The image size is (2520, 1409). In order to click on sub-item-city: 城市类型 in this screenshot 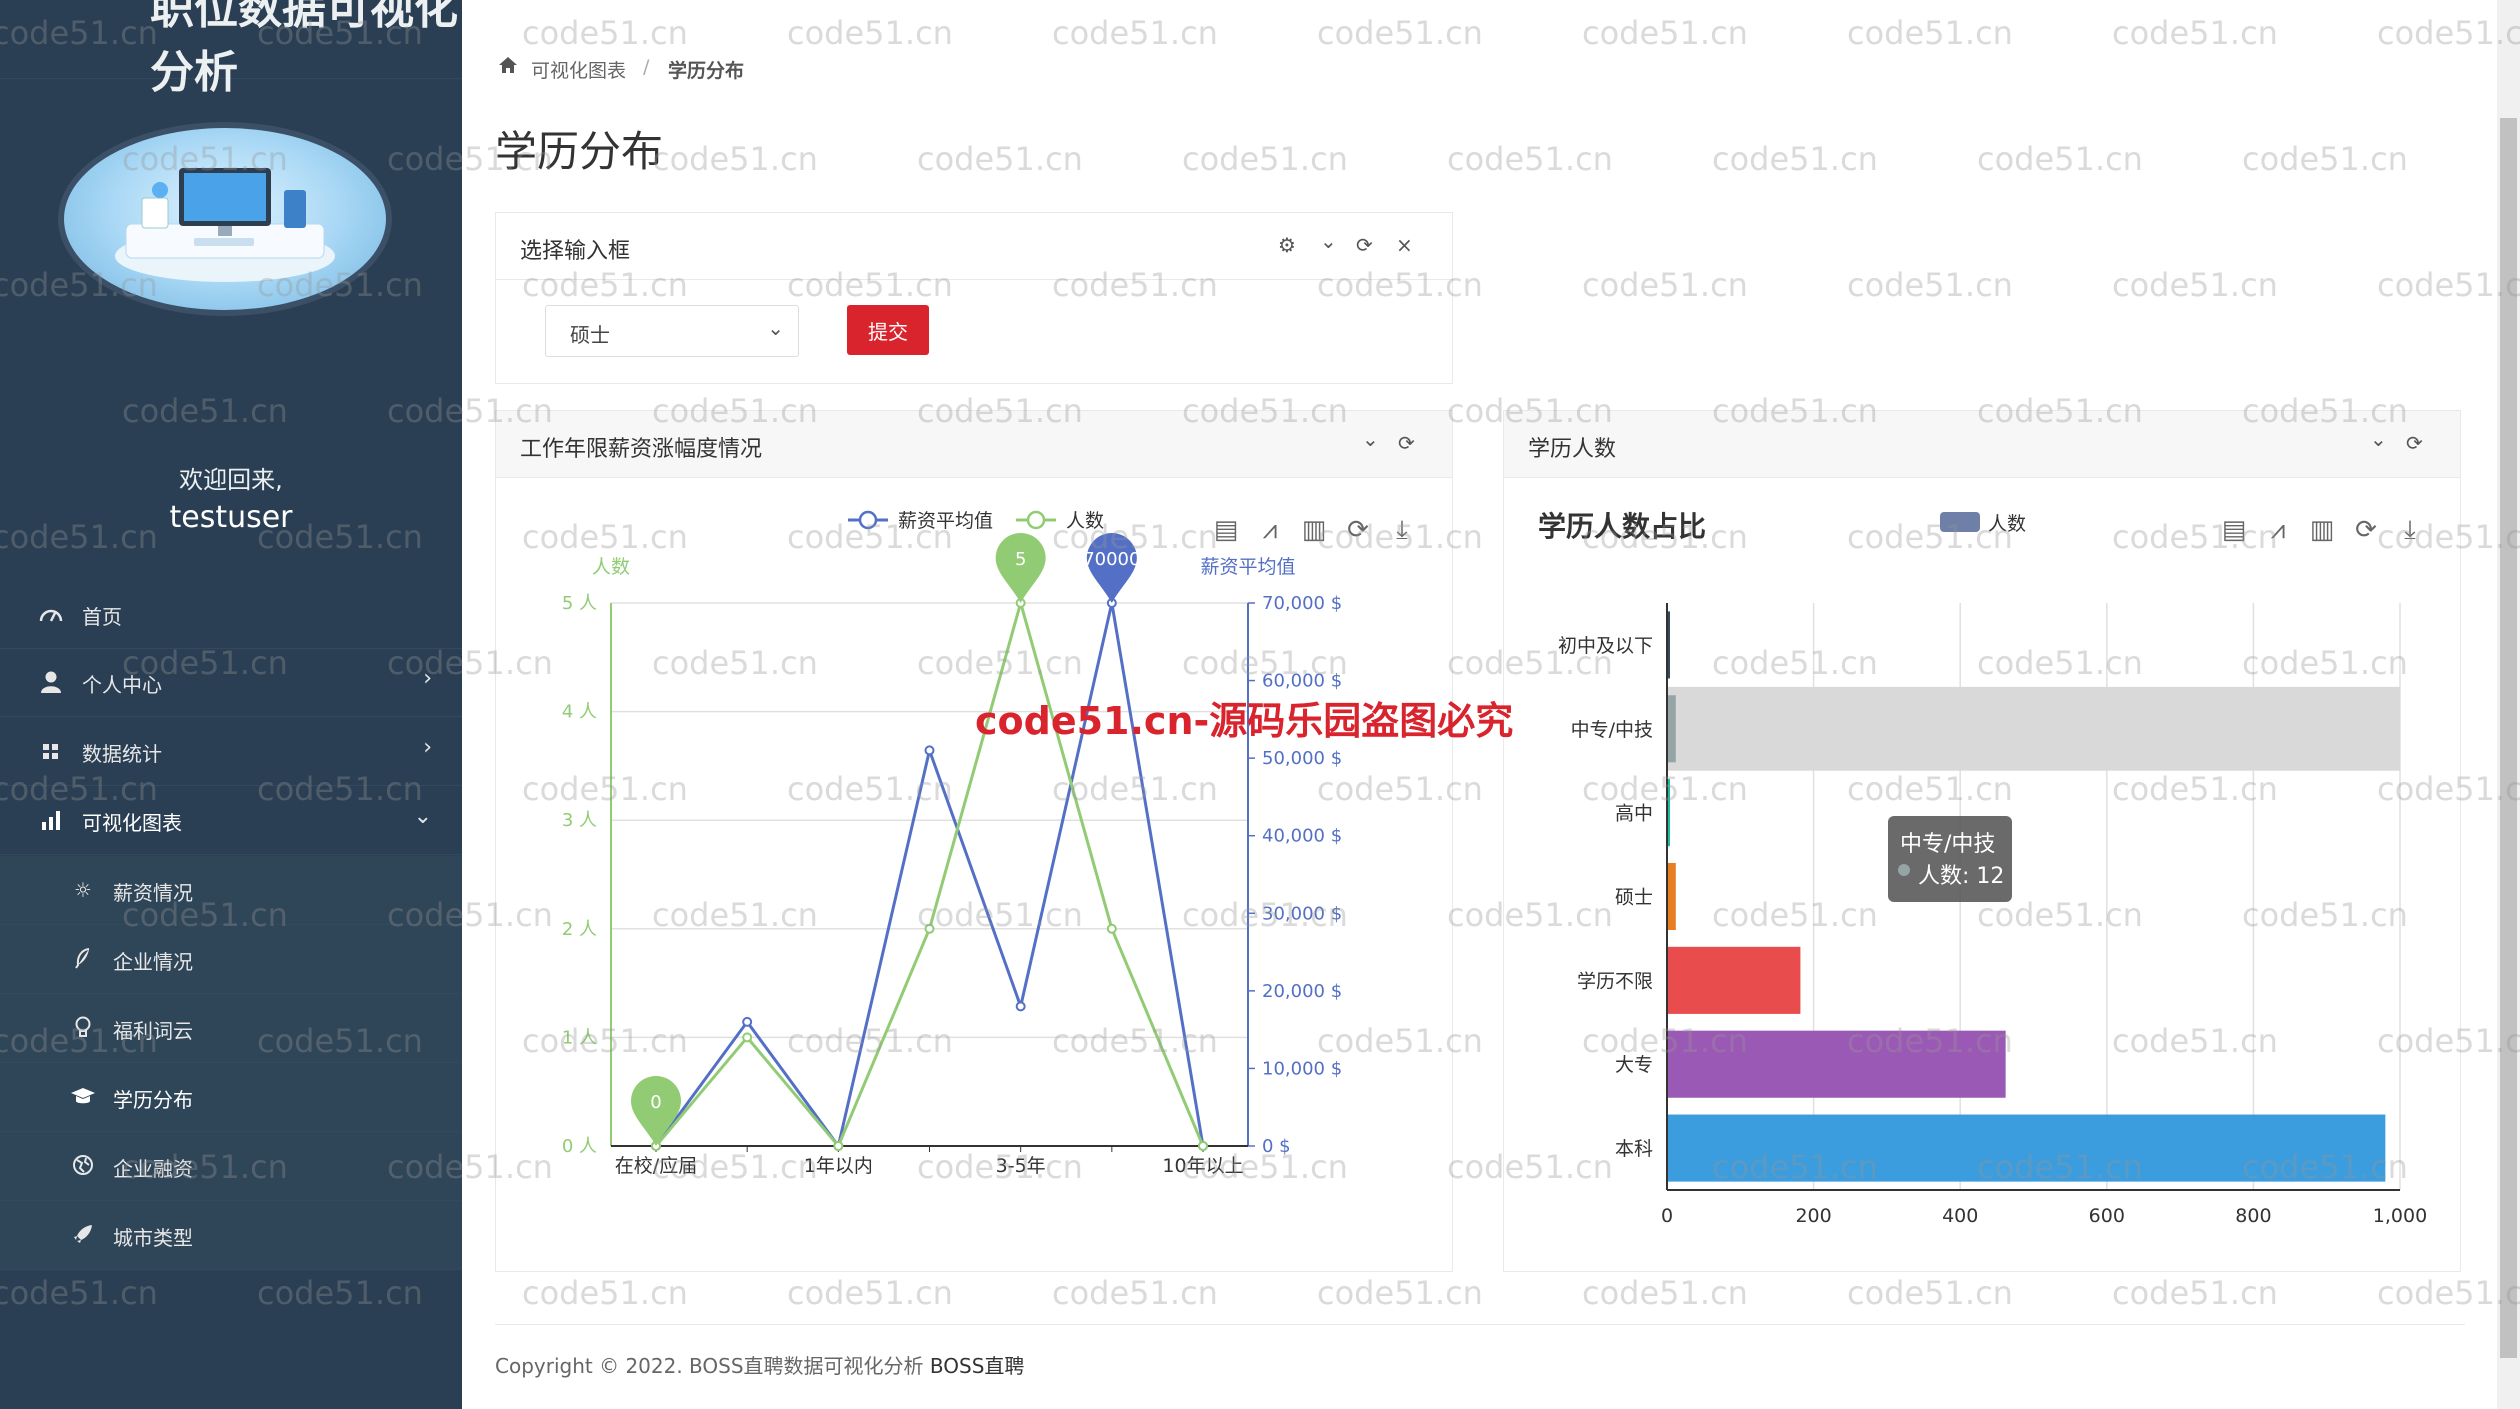, I will do `click(231, 1235)`.